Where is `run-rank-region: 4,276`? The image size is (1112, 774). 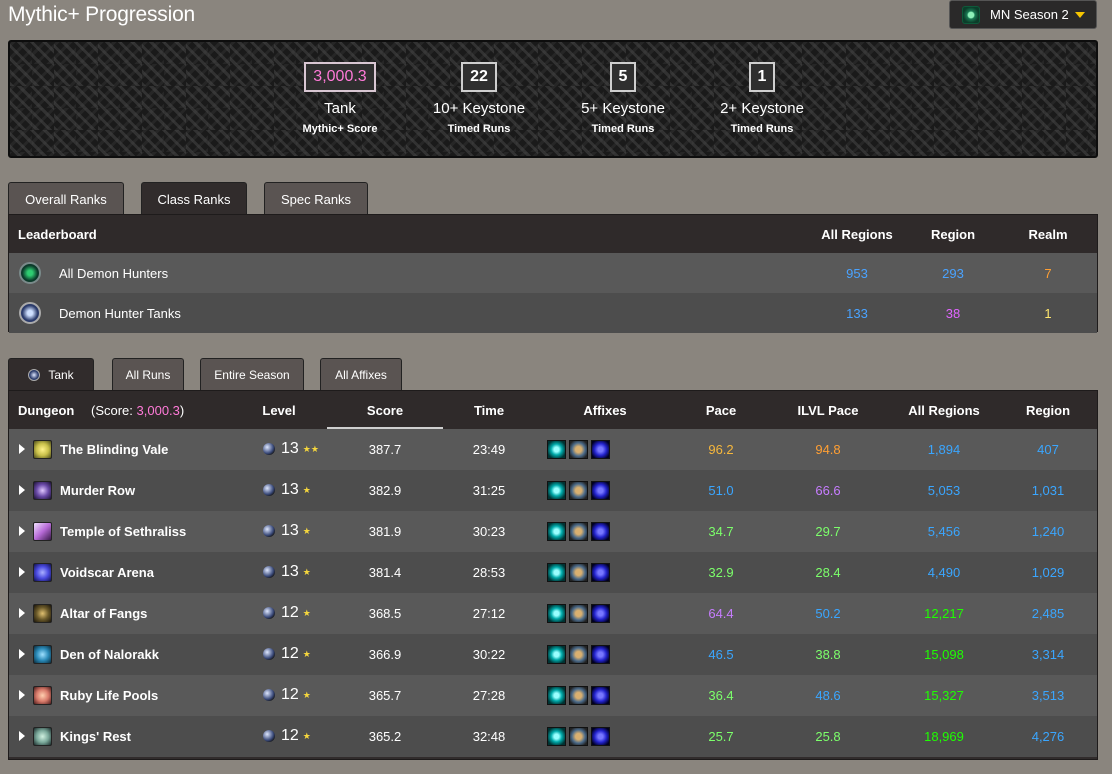
run-rank-region: 4,276 is located at coordinates (1048, 736).